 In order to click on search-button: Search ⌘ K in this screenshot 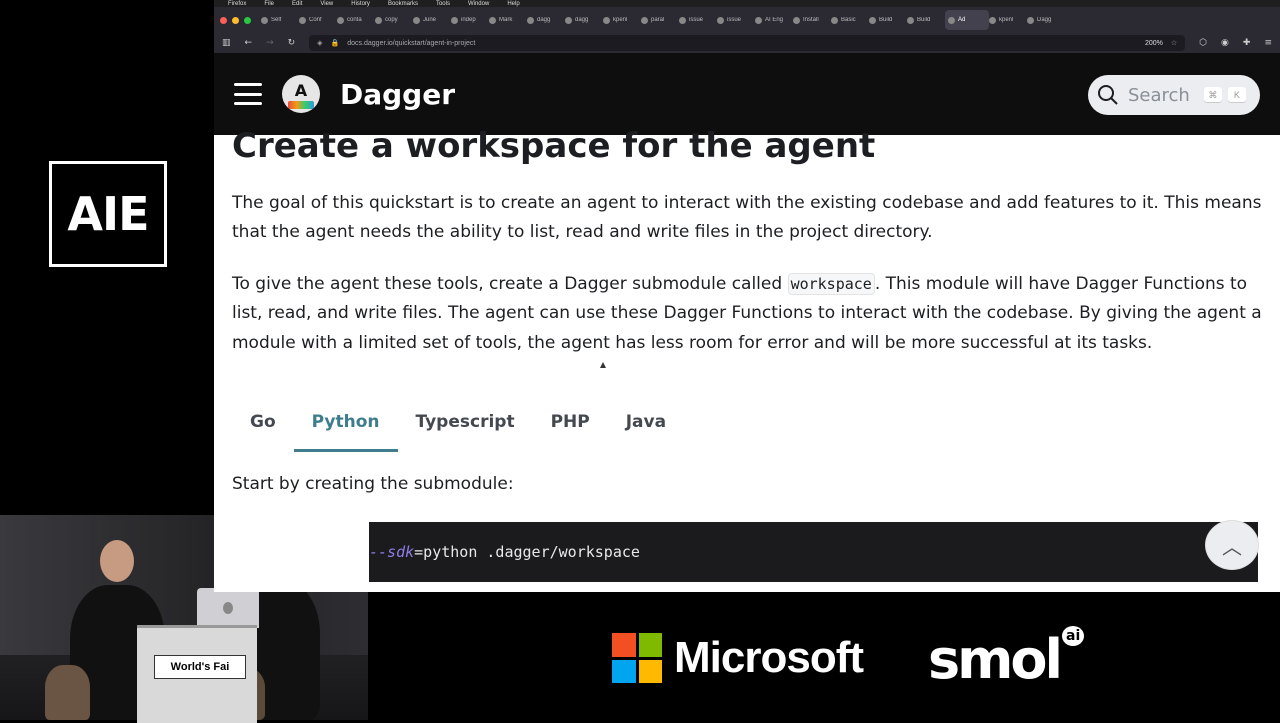, I will do `click(1174, 95)`.